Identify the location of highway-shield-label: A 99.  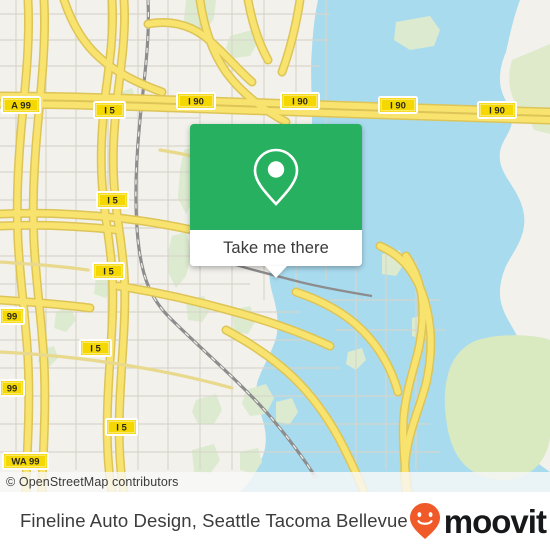
(21, 105).